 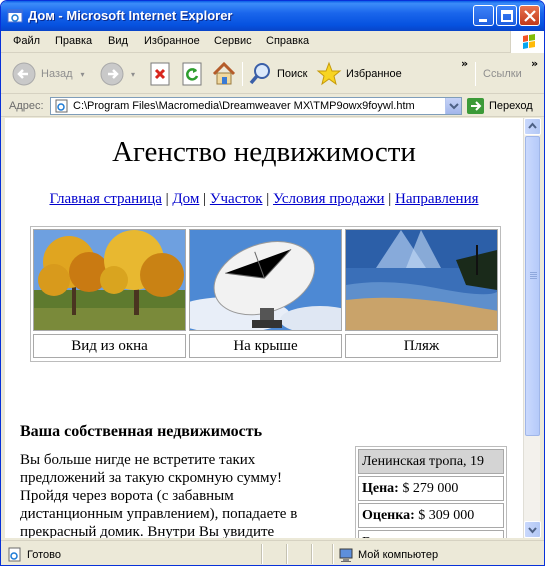 I want to click on scroll-thumb, so click(x=532, y=286).